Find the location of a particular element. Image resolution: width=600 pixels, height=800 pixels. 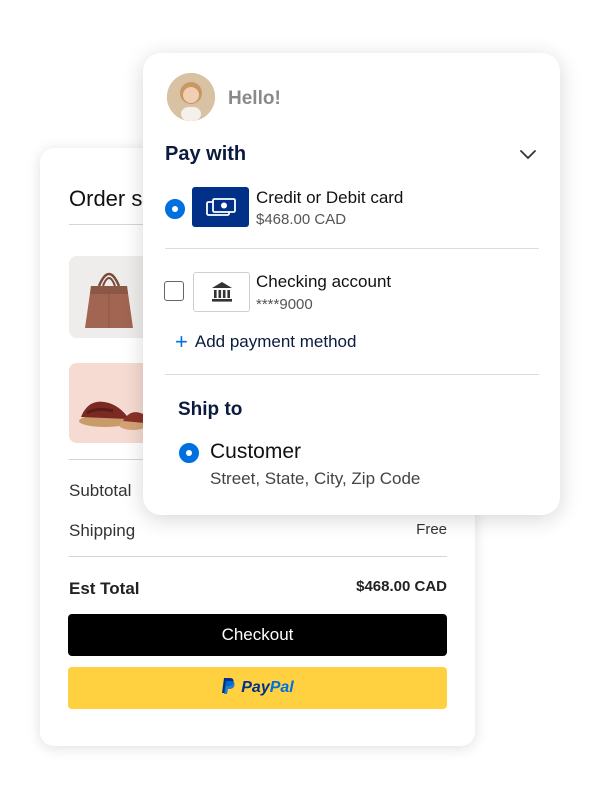

shipping-value: Free is located at coordinates (431, 529).